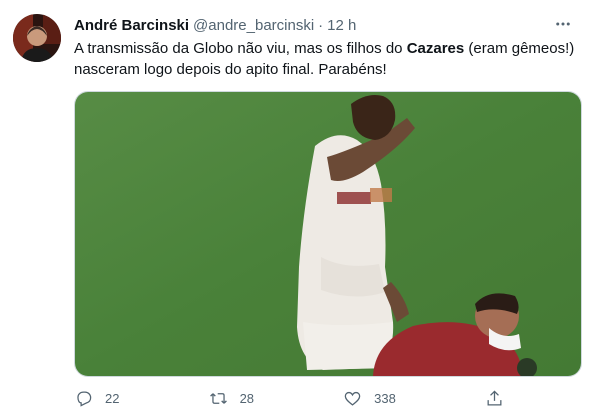  I want to click on tweet-text-mention: Cazares, so click(435, 48).